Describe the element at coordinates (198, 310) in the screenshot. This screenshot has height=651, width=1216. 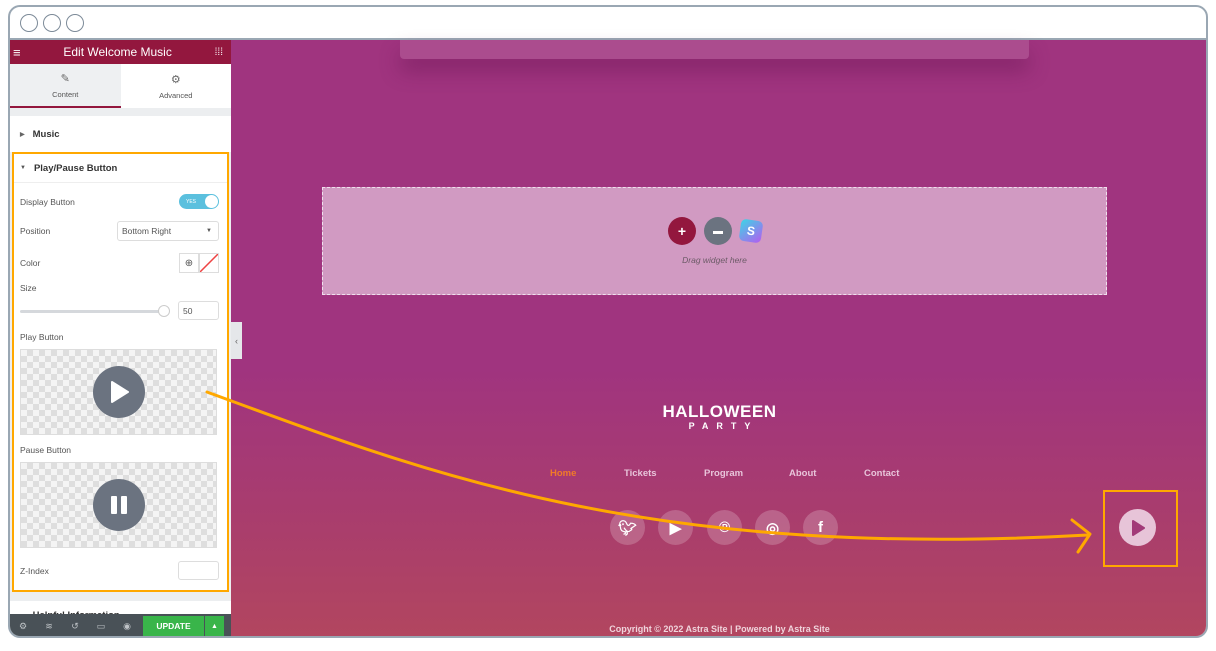
I see `size-input: 50` at that location.